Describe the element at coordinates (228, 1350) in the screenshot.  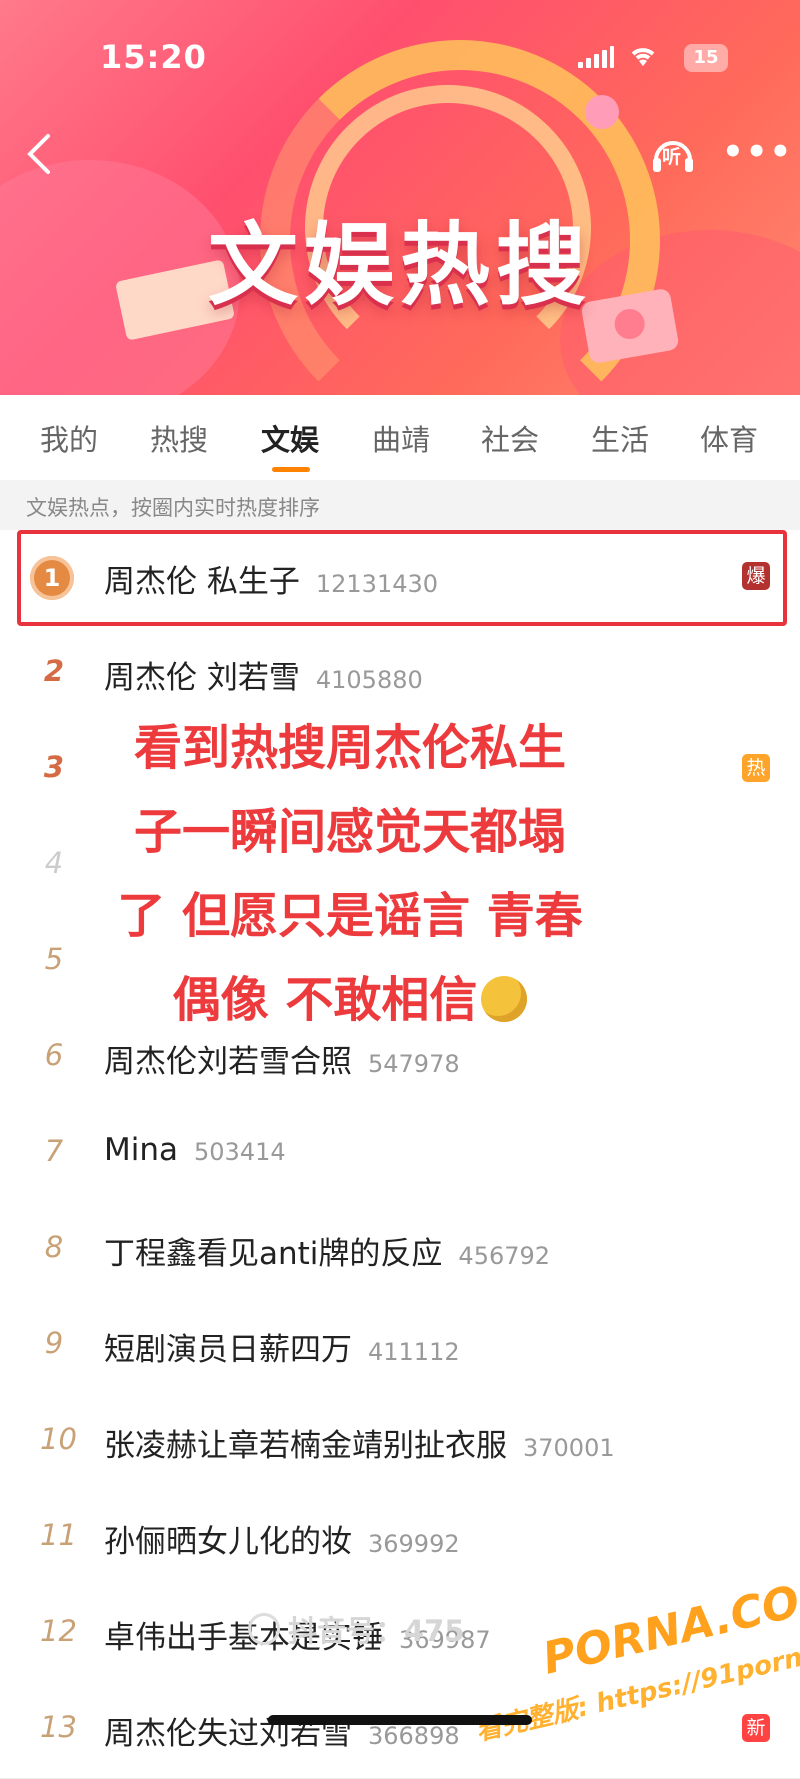
I see `item-title-text: 短剧演员日薪四万` at that location.